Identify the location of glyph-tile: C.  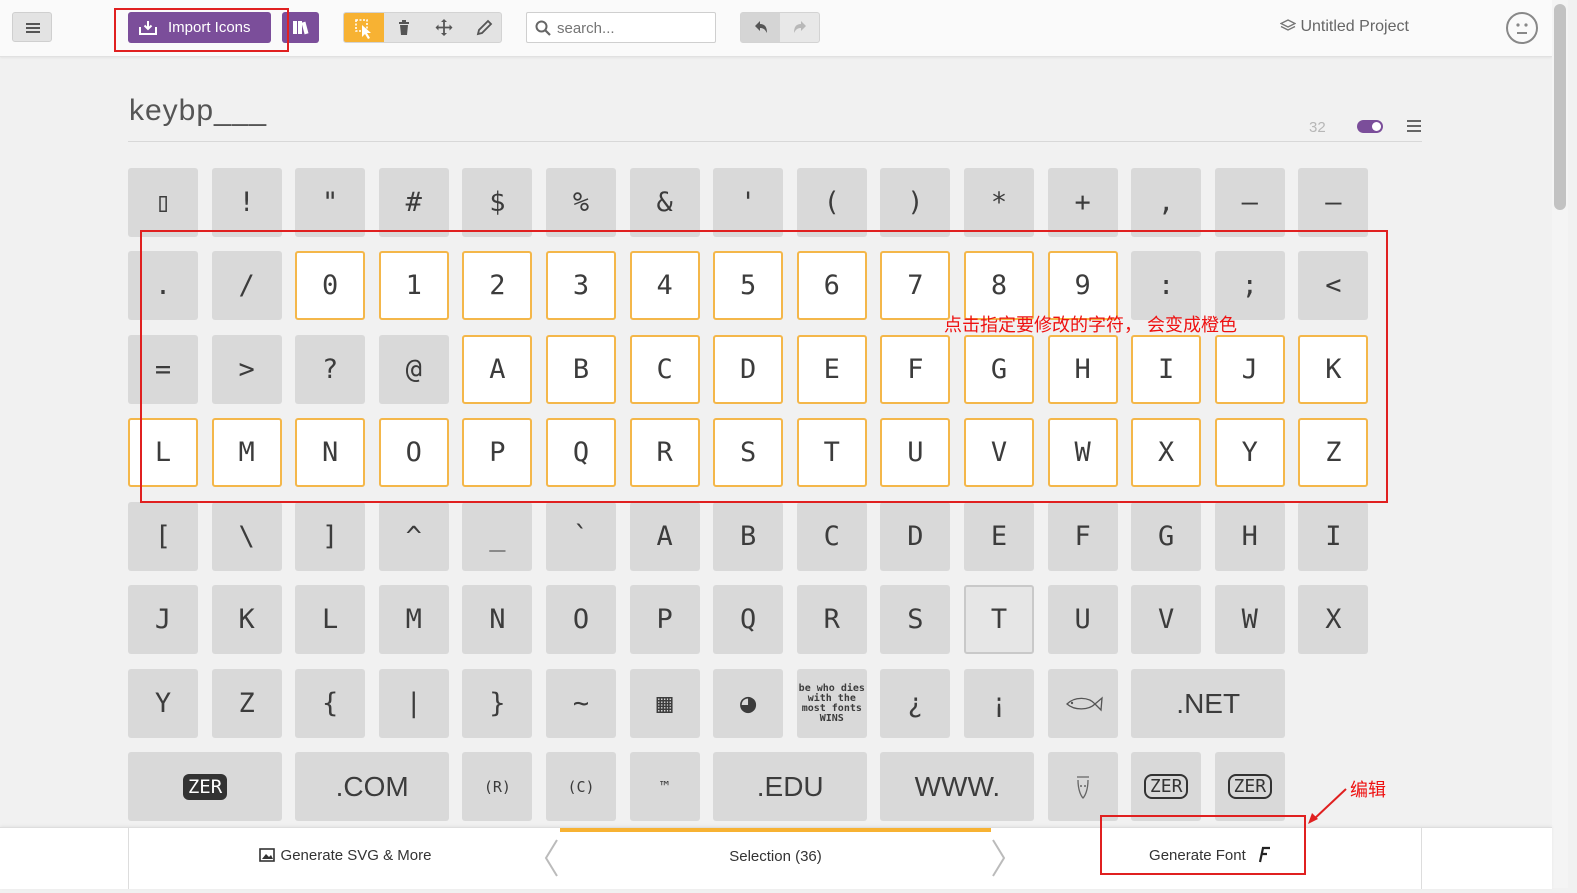
(831, 536).